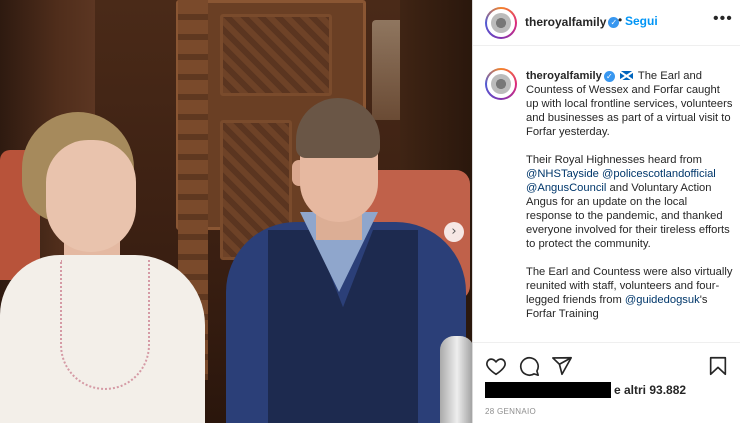 The height and width of the screenshot is (423, 740). Describe the element at coordinates (641, 21) in the screenshot. I see `follow-button: Segui` at that location.